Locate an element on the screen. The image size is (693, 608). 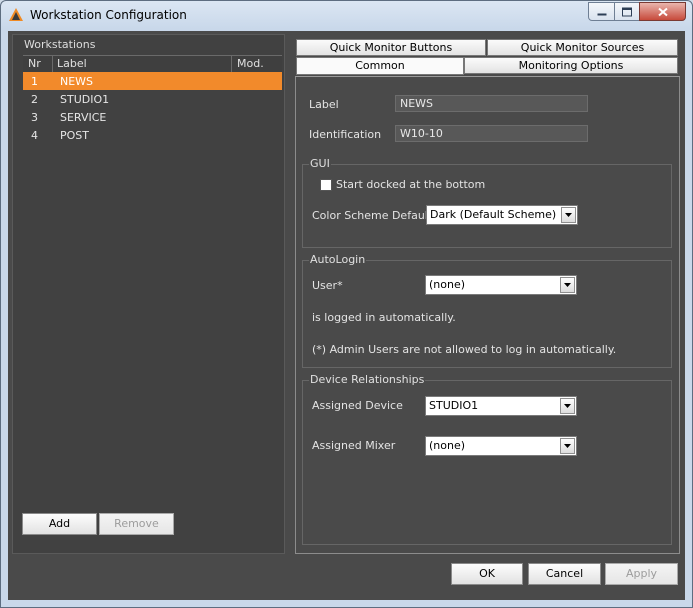
identification-caption: Identification is located at coordinates (345, 134).